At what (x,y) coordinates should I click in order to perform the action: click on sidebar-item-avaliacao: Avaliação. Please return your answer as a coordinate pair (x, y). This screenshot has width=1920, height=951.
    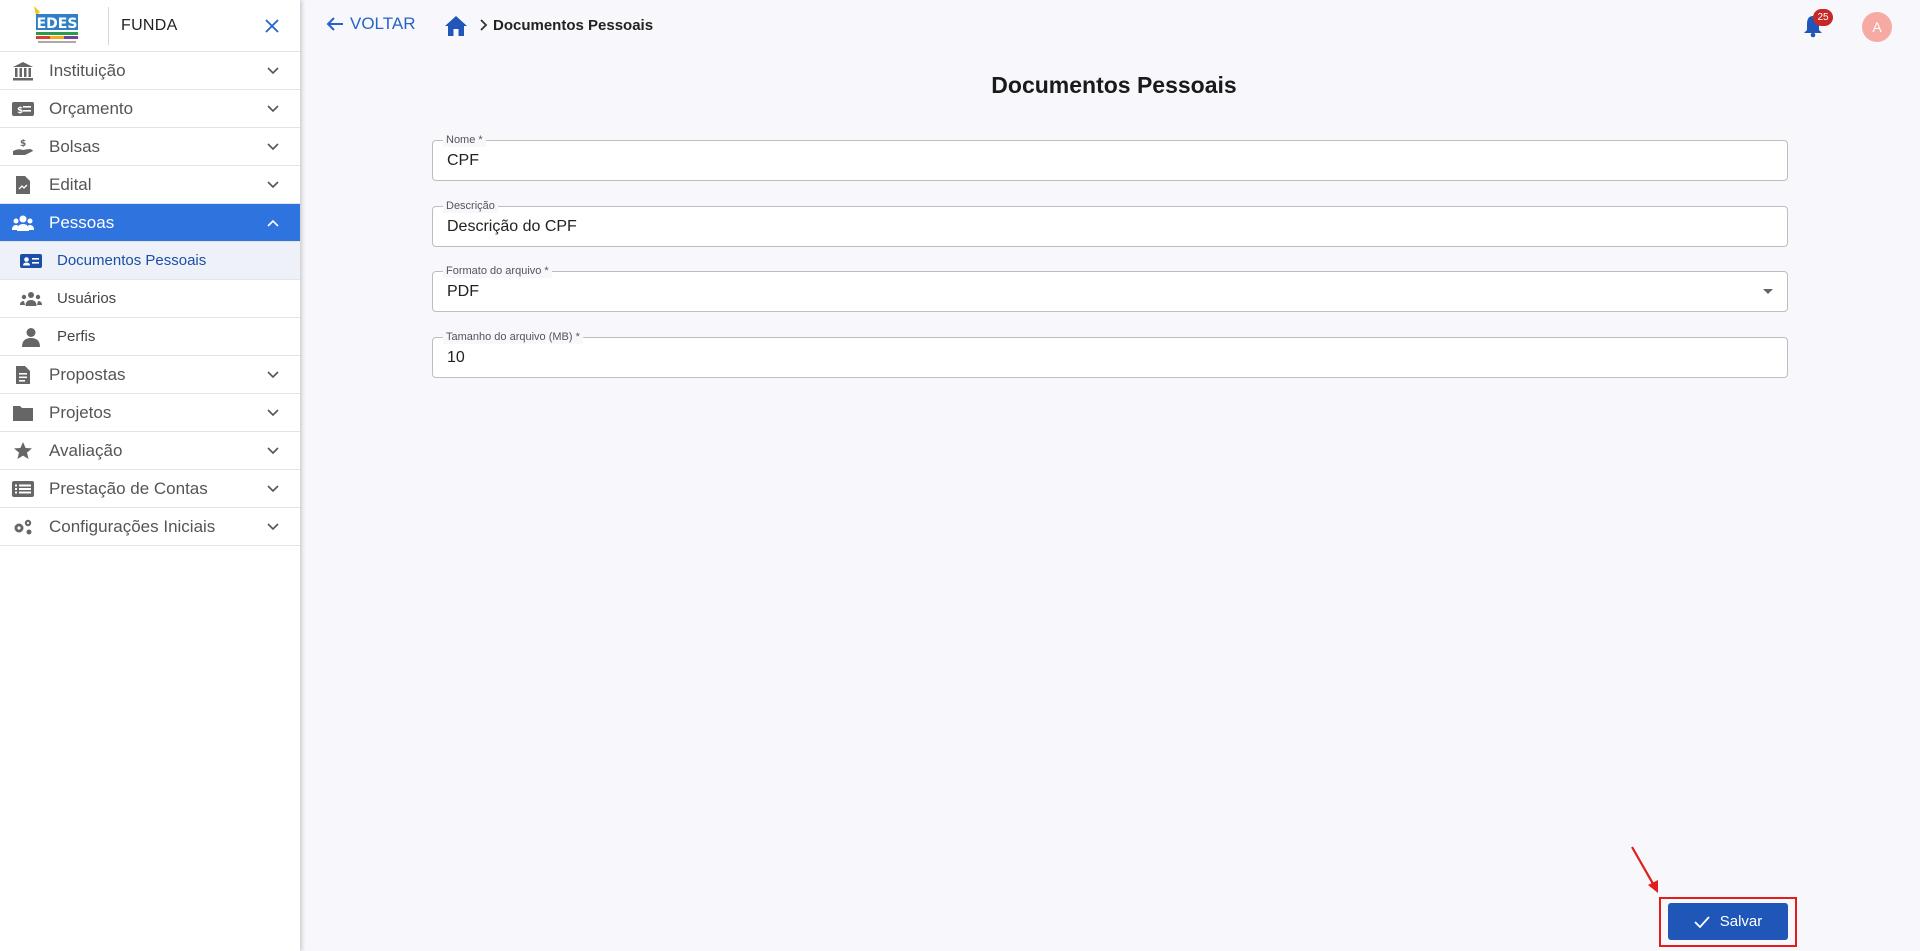
    Looking at the image, I should click on (150, 451).